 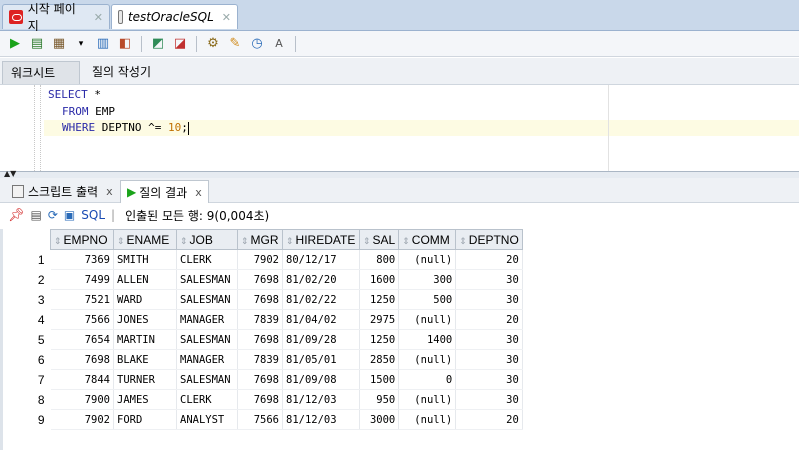 What do you see at coordinates (235, 44) in the screenshot?
I see `clear-icon: ✎` at bounding box center [235, 44].